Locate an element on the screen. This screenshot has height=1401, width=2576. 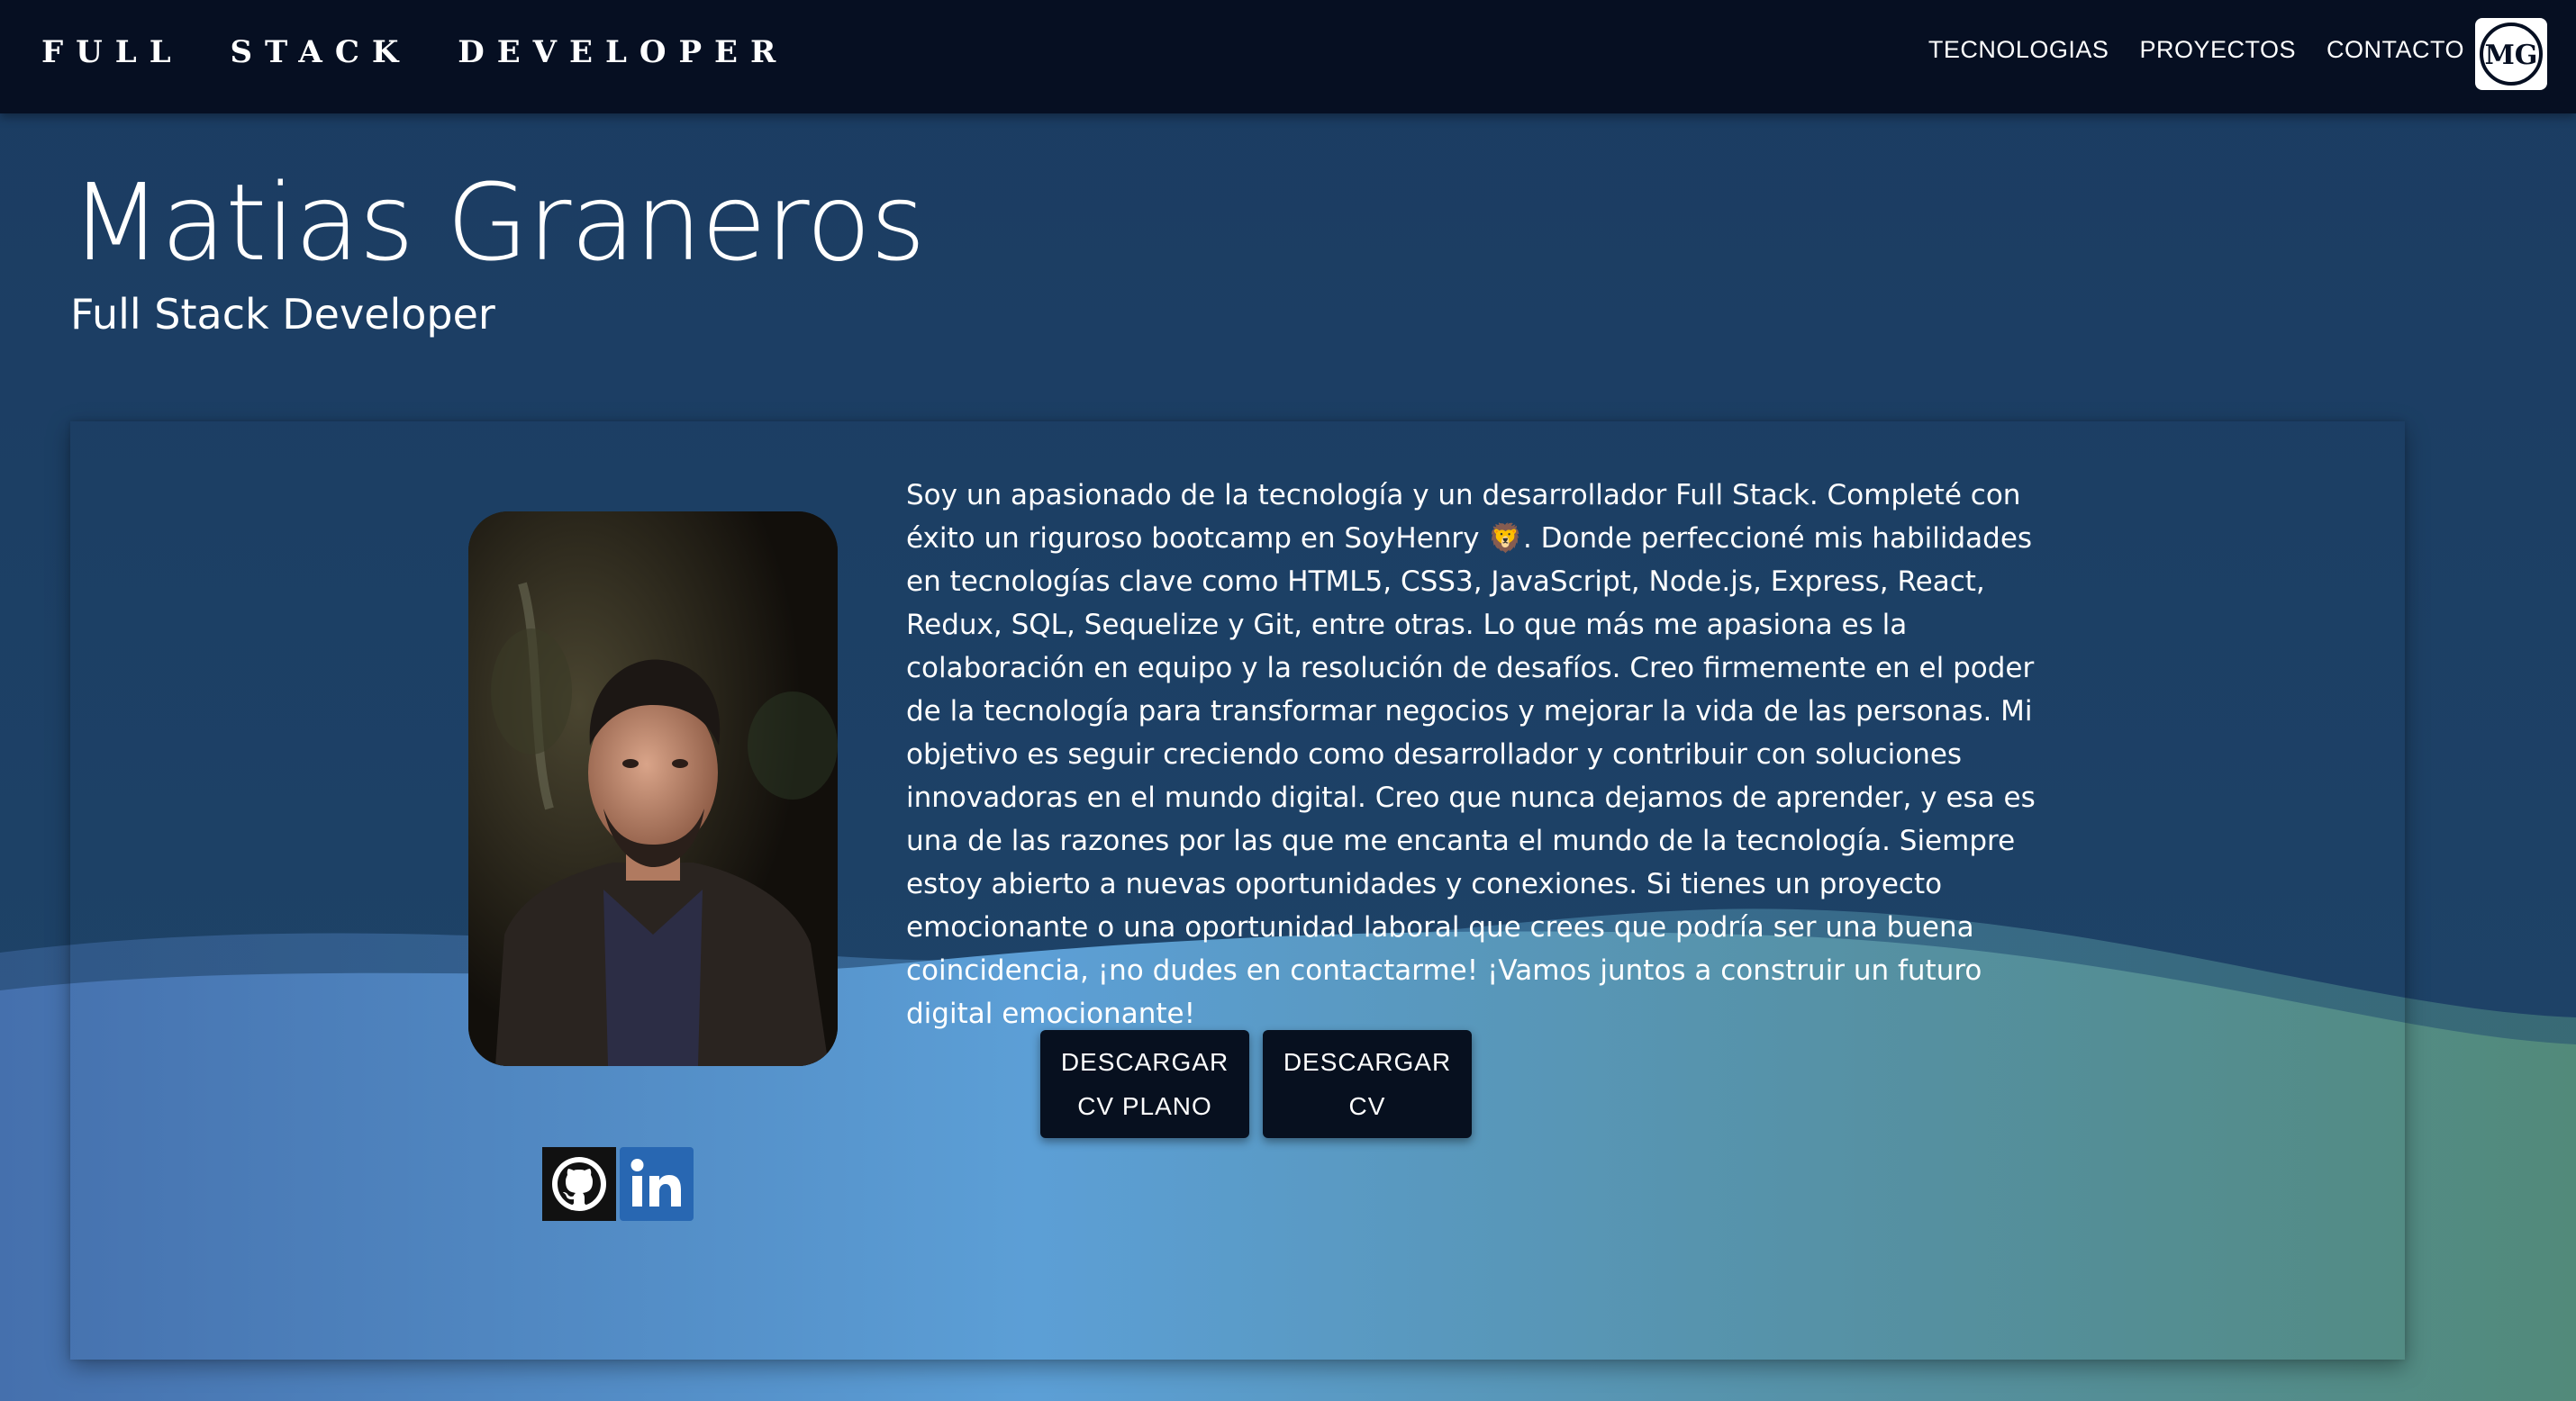
download-cv-line1: DESCARGAR is located at coordinates (1367, 1062).